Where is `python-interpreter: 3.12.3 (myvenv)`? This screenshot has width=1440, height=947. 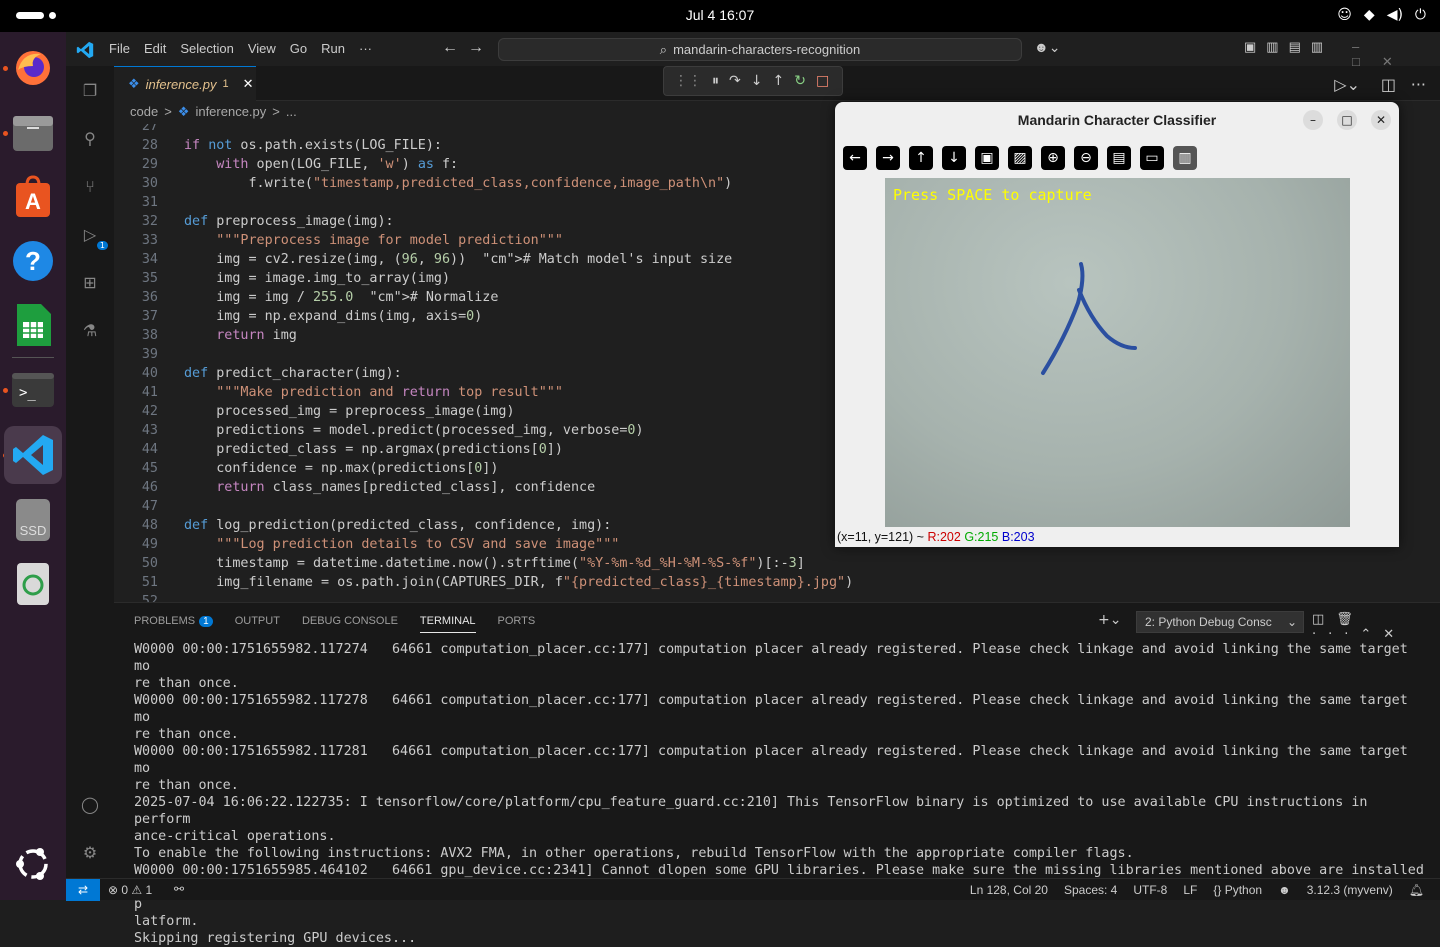
python-interpreter: 3.12.3 (myvenv) is located at coordinates (1350, 890).